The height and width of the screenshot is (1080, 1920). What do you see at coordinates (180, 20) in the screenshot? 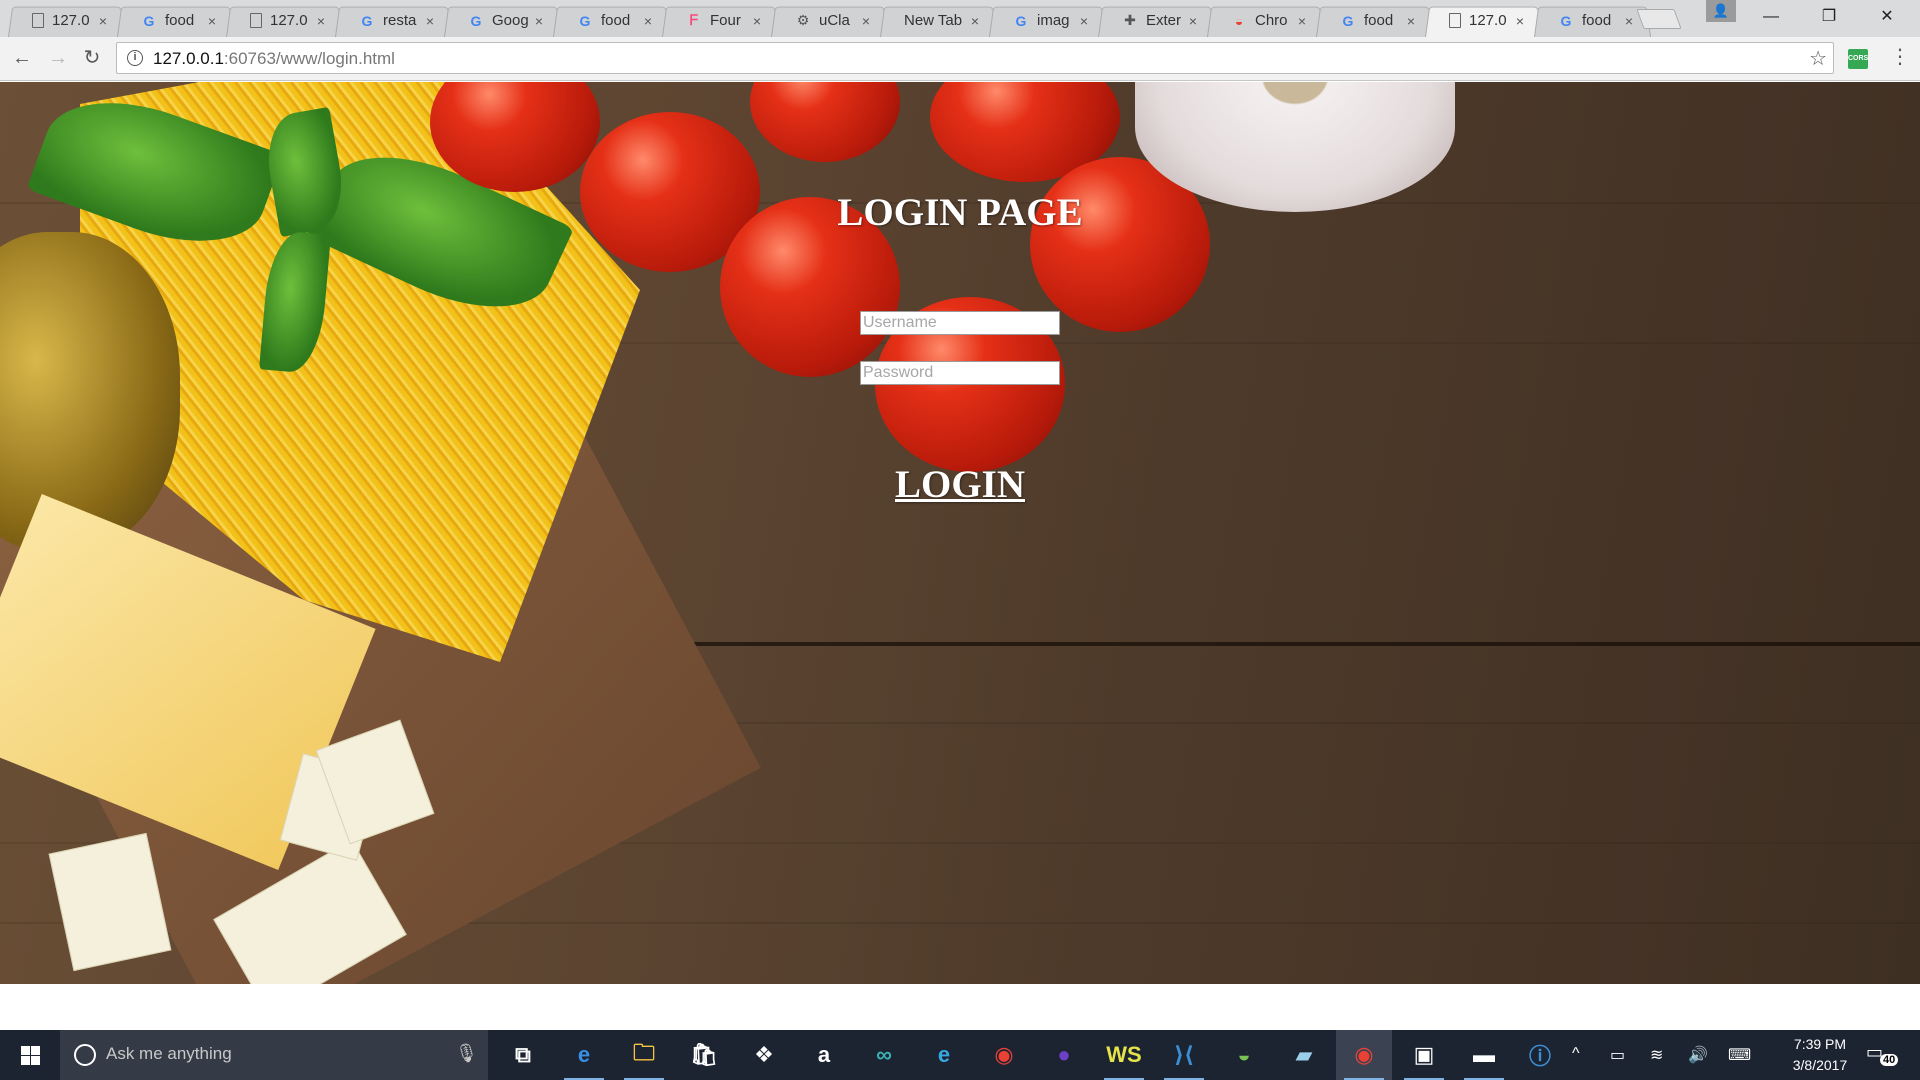
I see `tab-label: food` at bounding box center [180, 20].